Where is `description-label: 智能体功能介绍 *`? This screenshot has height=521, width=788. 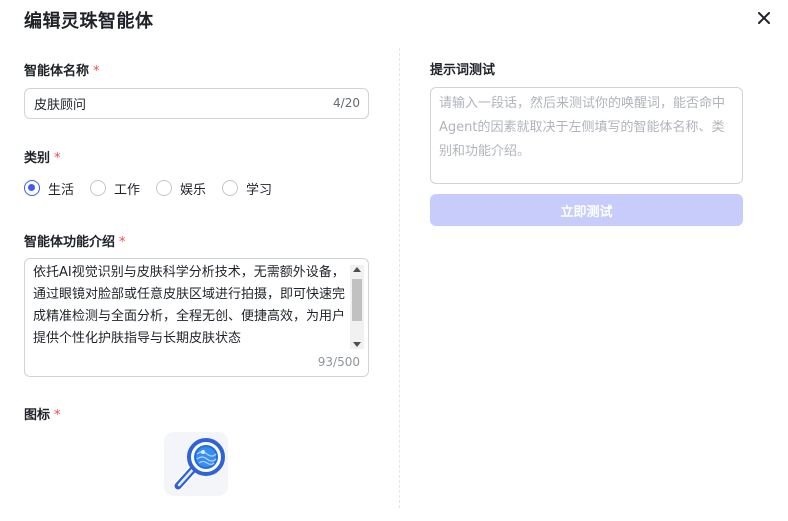
description-label: 智能体功能介绍 * is located at coordinates (75, 242).